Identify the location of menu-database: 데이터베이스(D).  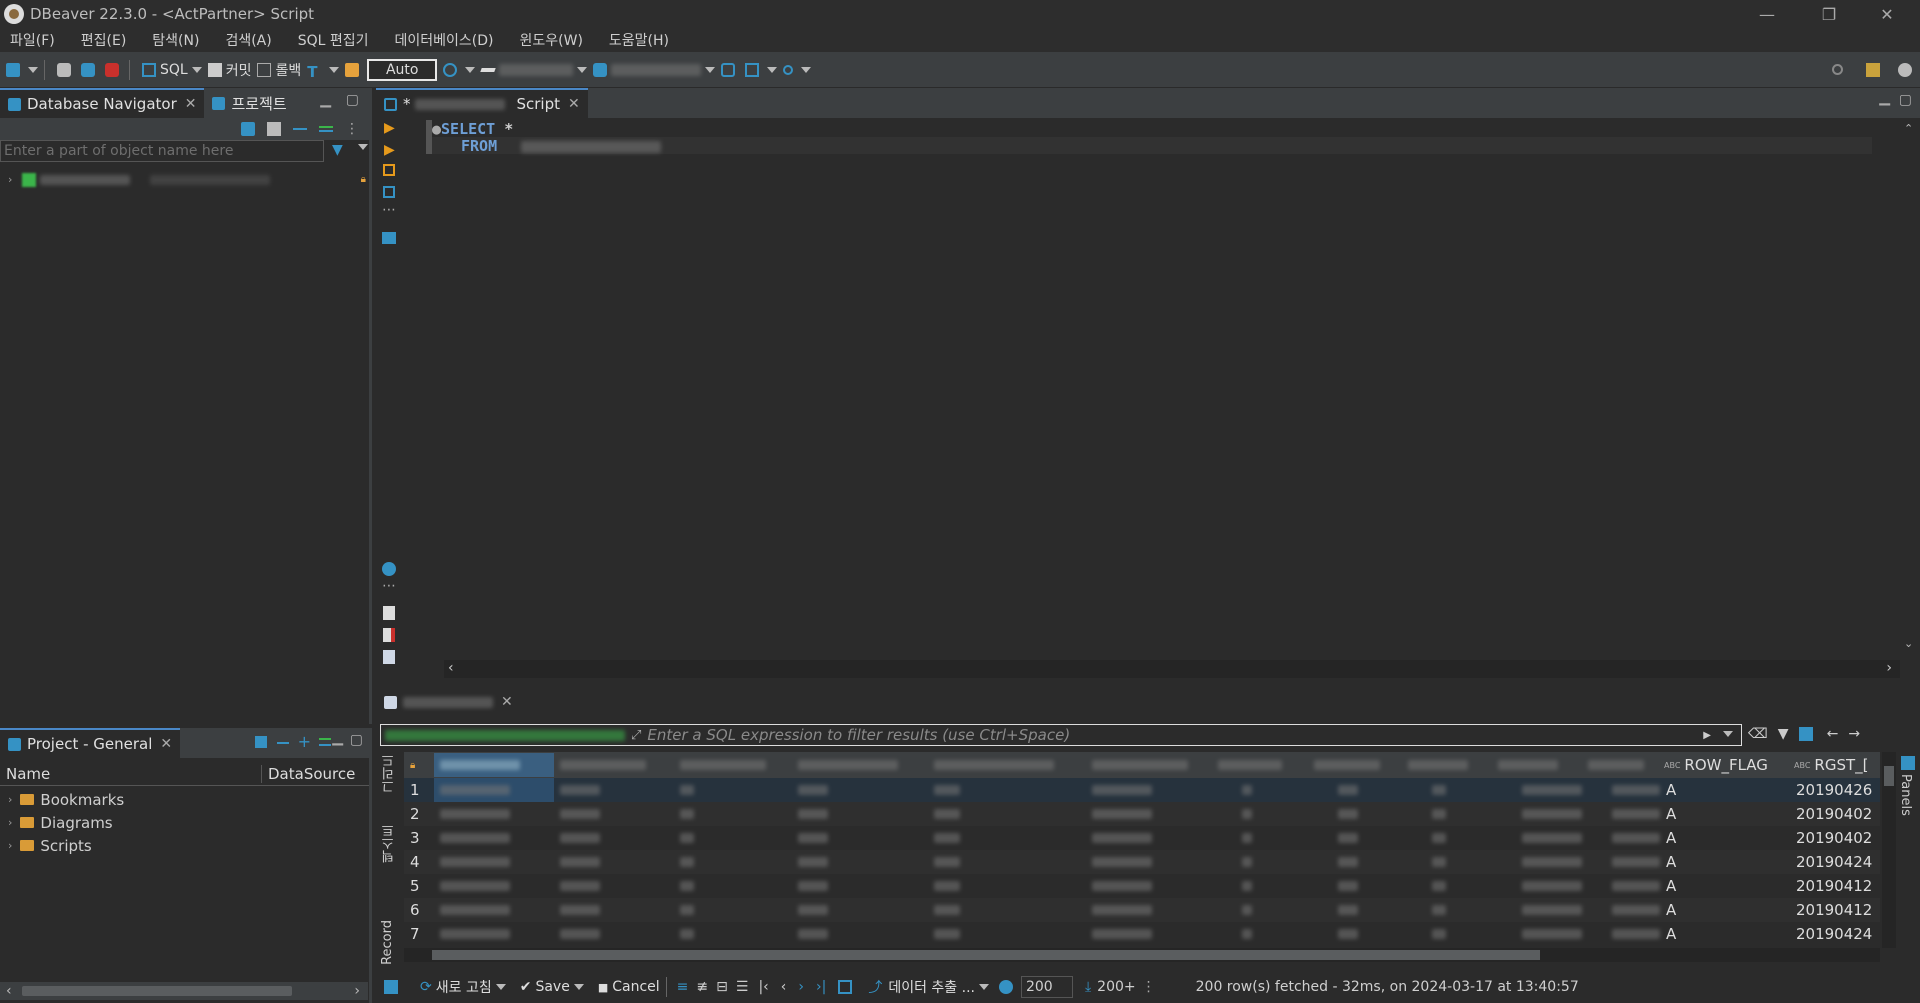
(444, 40).